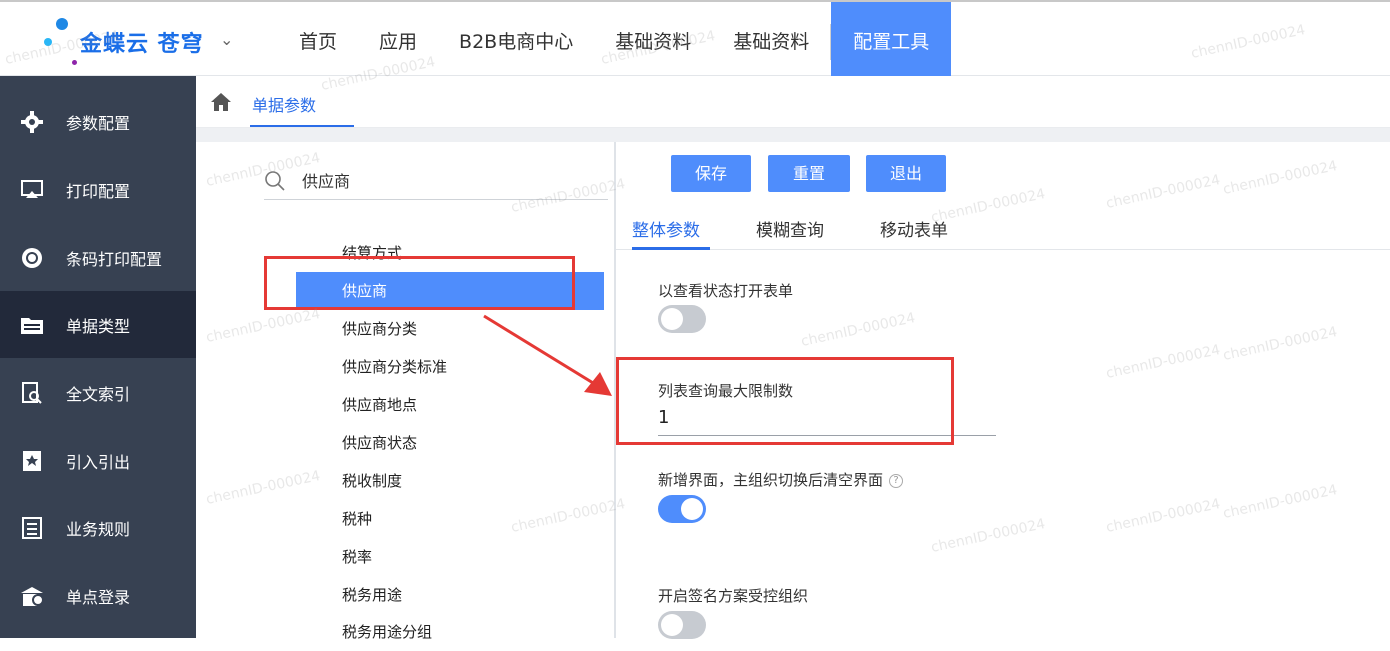 The height and width of the screenshot is (651, 1390). I want to click on sidebar-item-print: 打印配置, so click(98, 189).